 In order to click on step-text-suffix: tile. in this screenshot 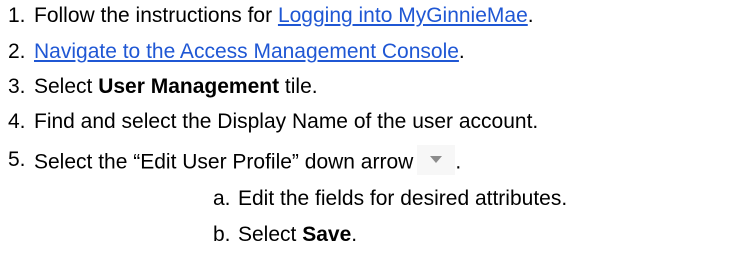, I will do `click(298, 86)`.